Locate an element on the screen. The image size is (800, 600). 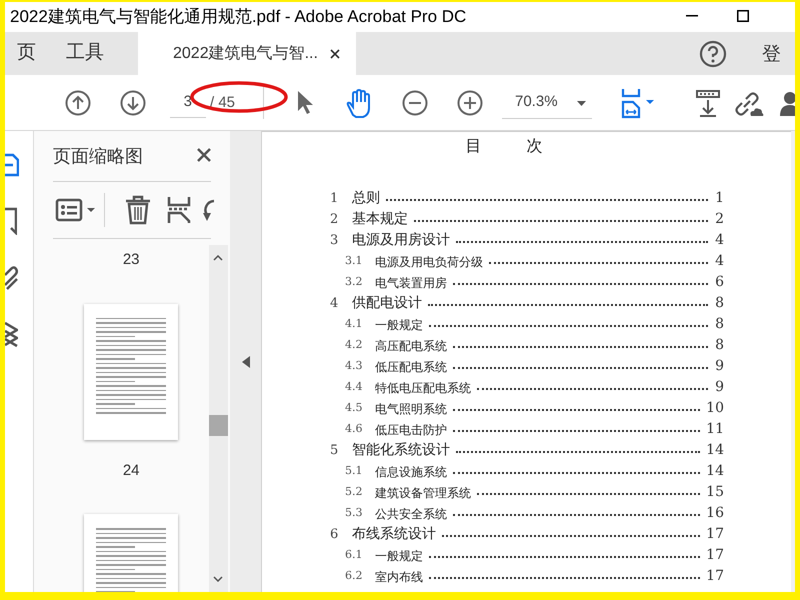
zoom-in-icon is located at coordinates (470, 103).